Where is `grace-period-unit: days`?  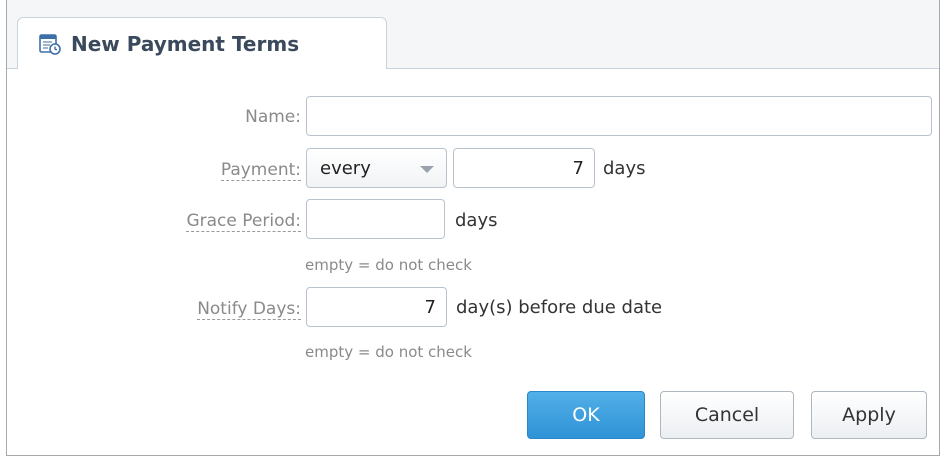 grace-period-unit: days is located at coordinates (476, 220).